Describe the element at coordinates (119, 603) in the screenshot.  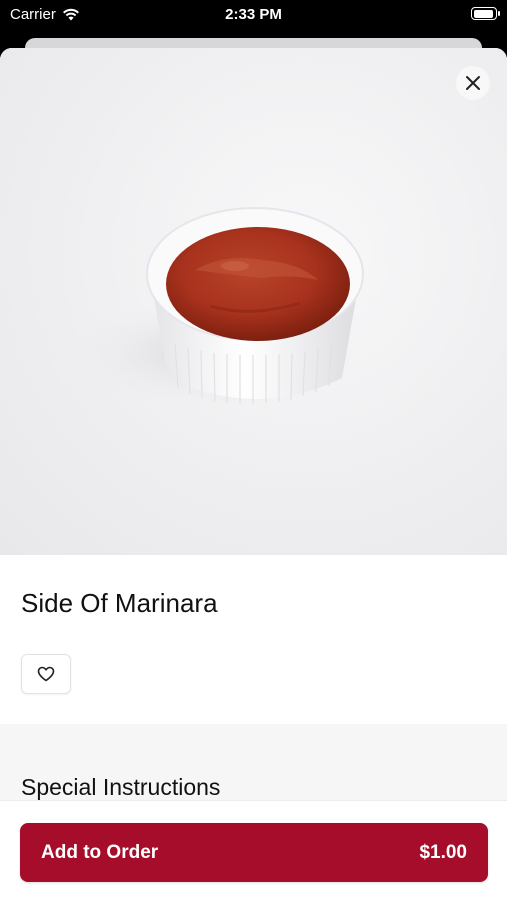
I see `item-title: Side Of Marinara` at that location.